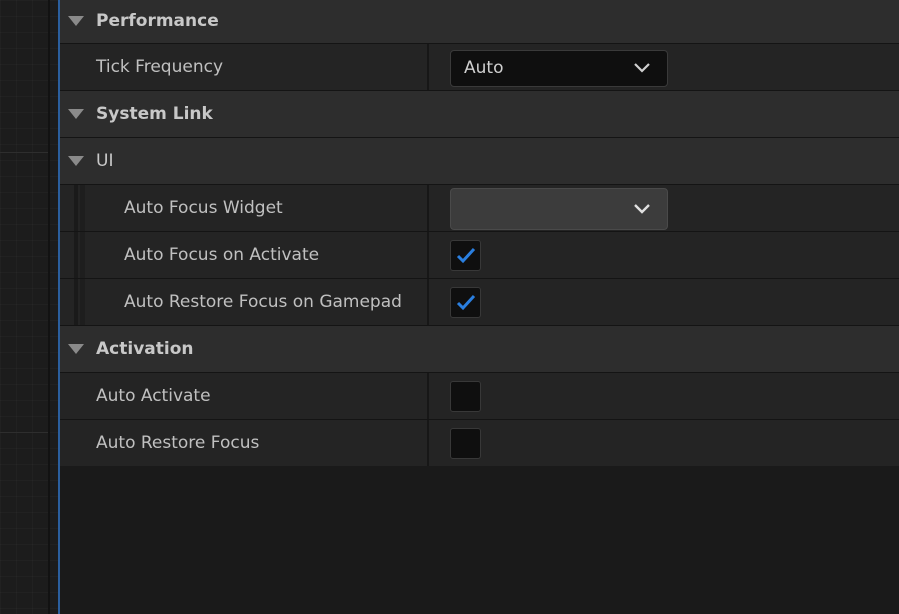 This screenshot has width=899, height=614. Describe the element at coordinates (479, 349) in the screenshot. I see `category-activation: Activation` at that location.